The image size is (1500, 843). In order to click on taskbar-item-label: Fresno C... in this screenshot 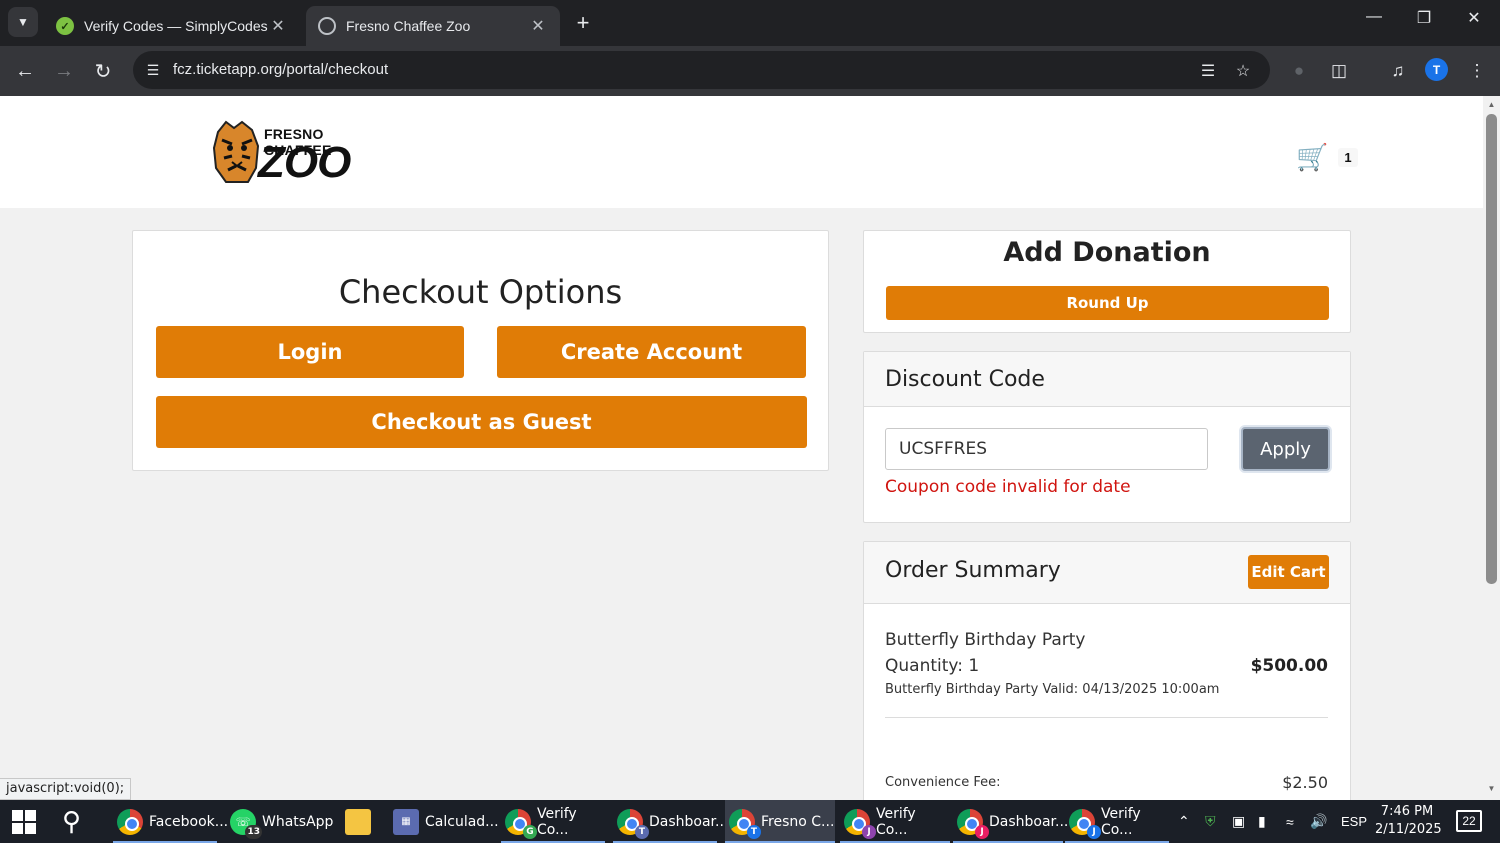, I will do `click(798, 821)`.